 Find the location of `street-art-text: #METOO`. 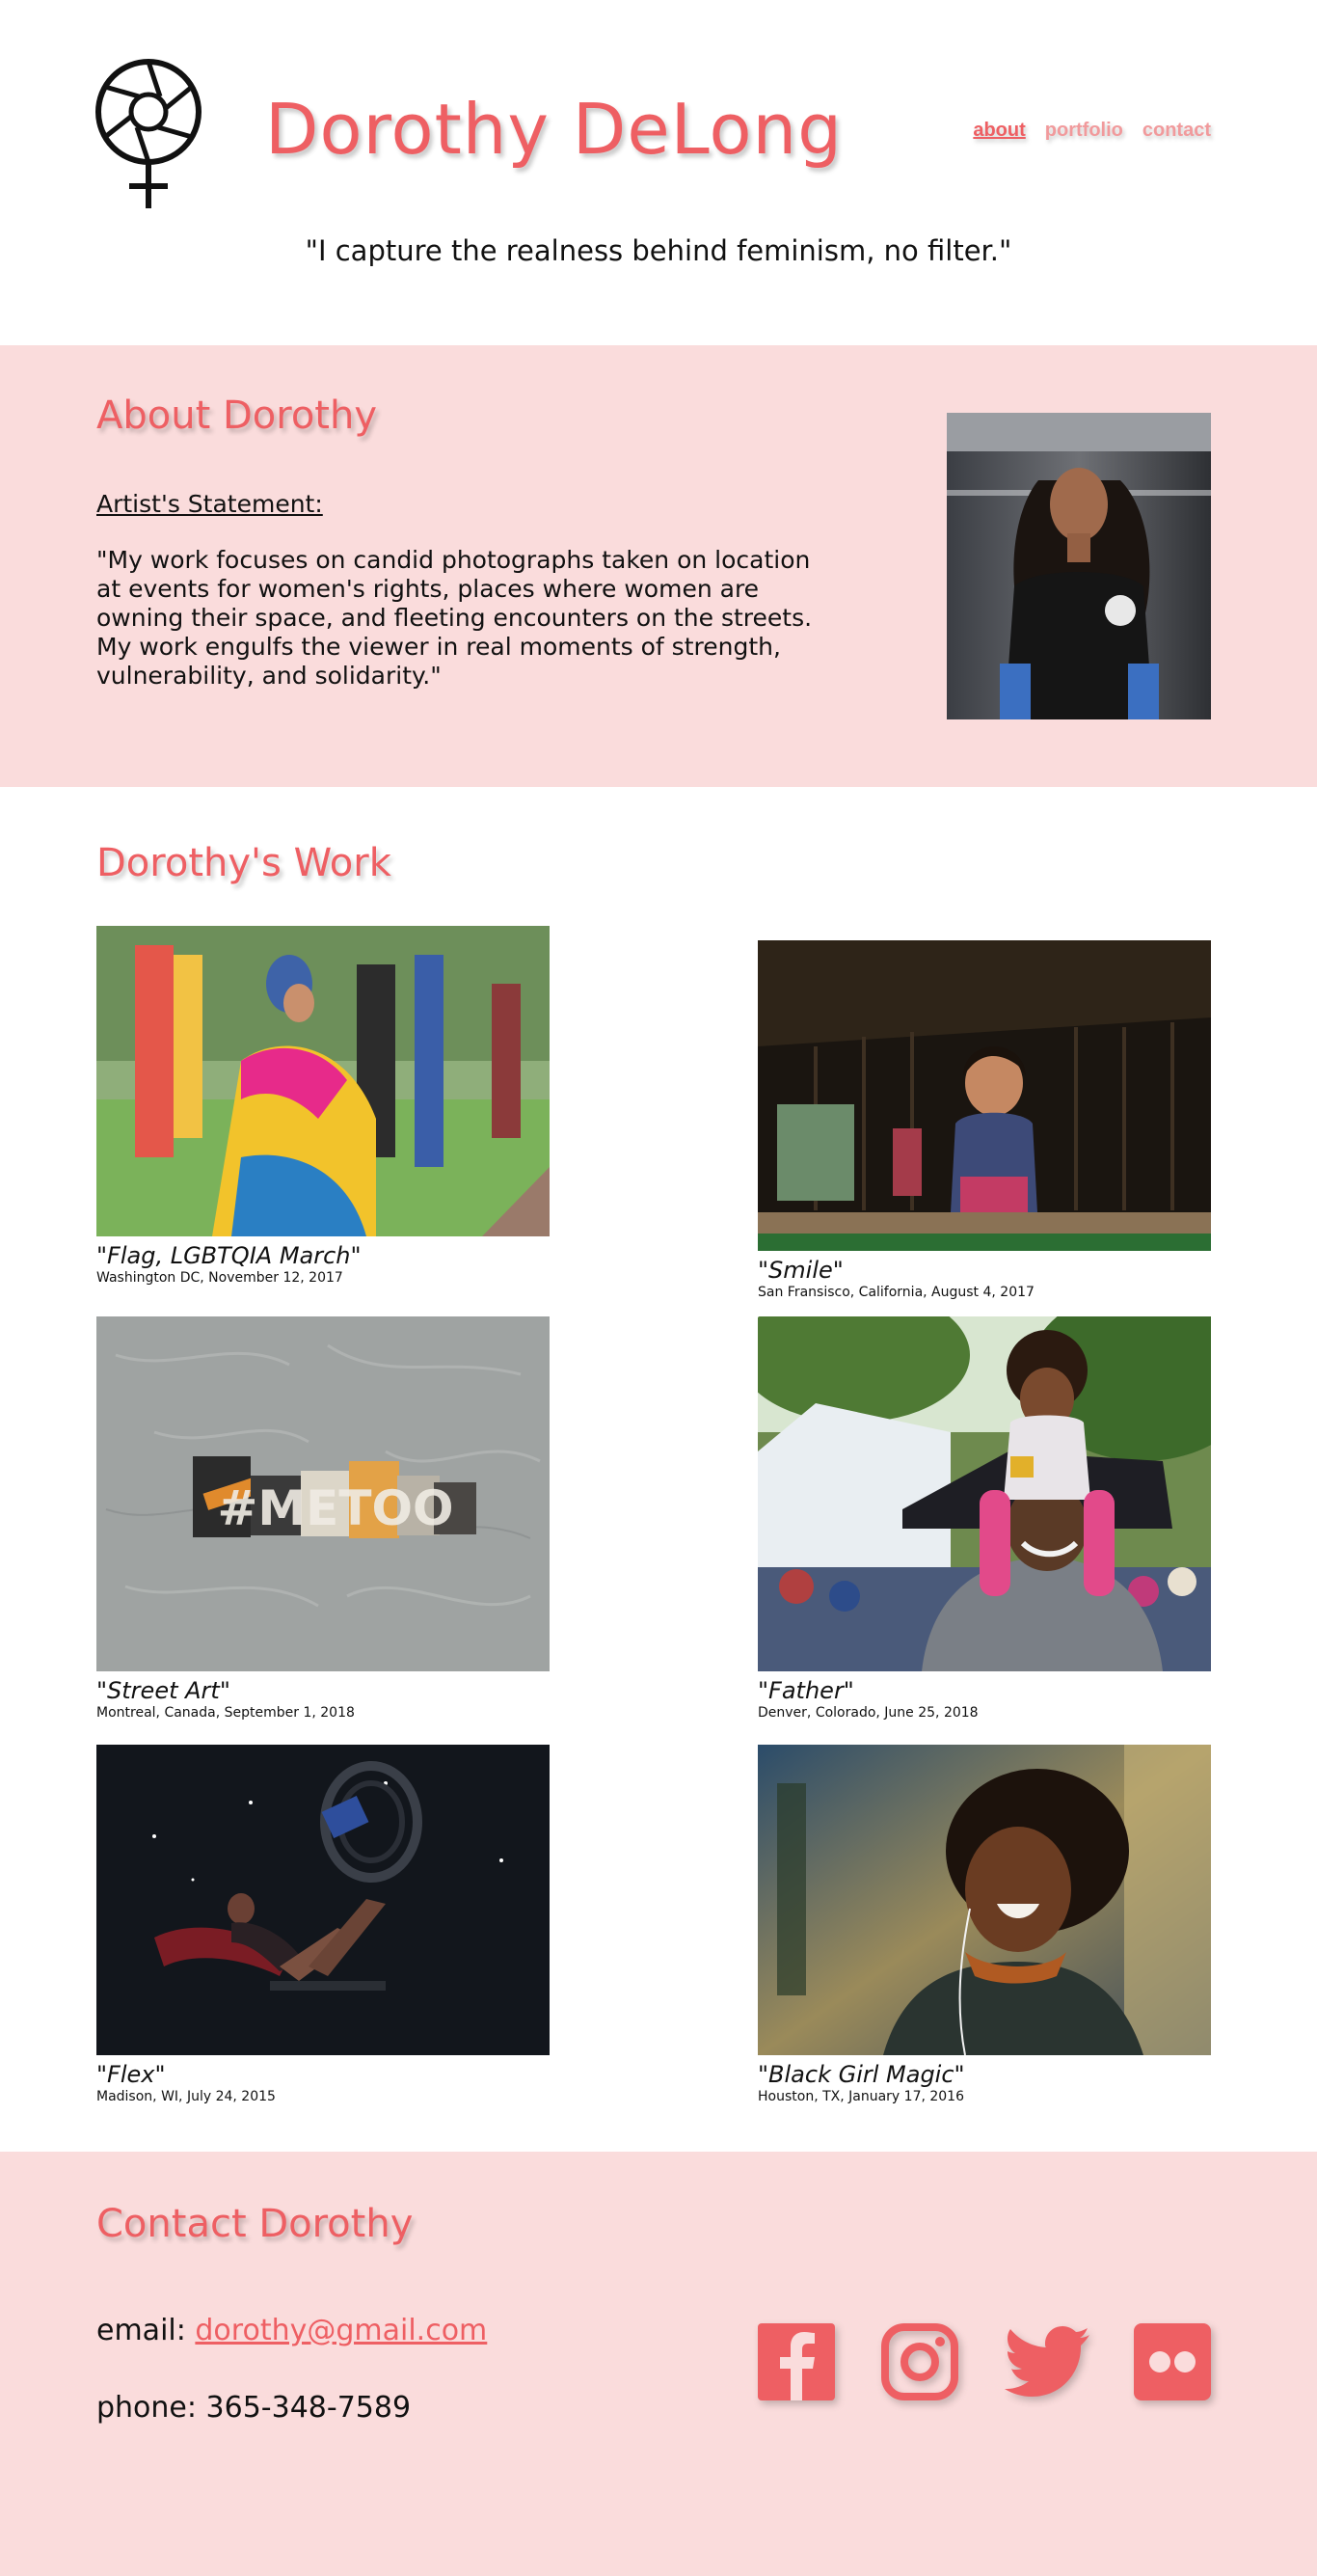

street-art-text: #METOO is located at coordinates (336, 1508).